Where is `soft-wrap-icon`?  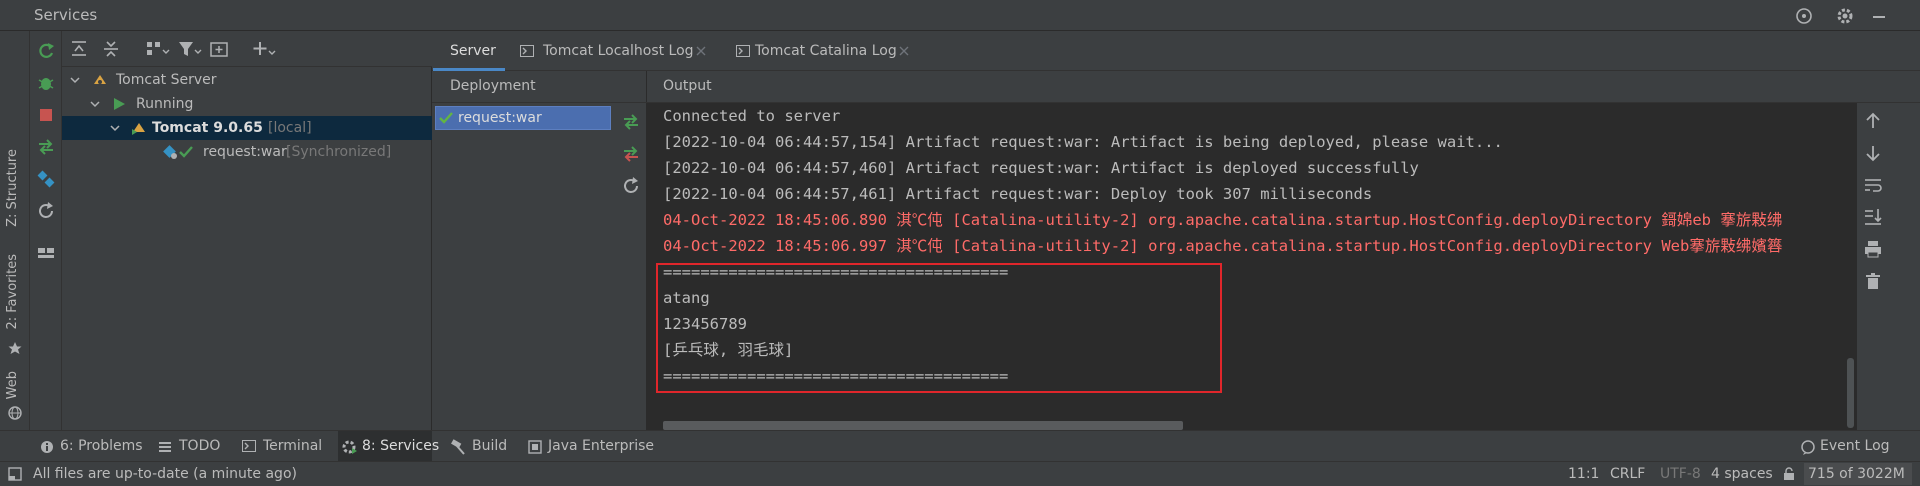 soft-wrap-icon is located at coordinates (1873, 185).